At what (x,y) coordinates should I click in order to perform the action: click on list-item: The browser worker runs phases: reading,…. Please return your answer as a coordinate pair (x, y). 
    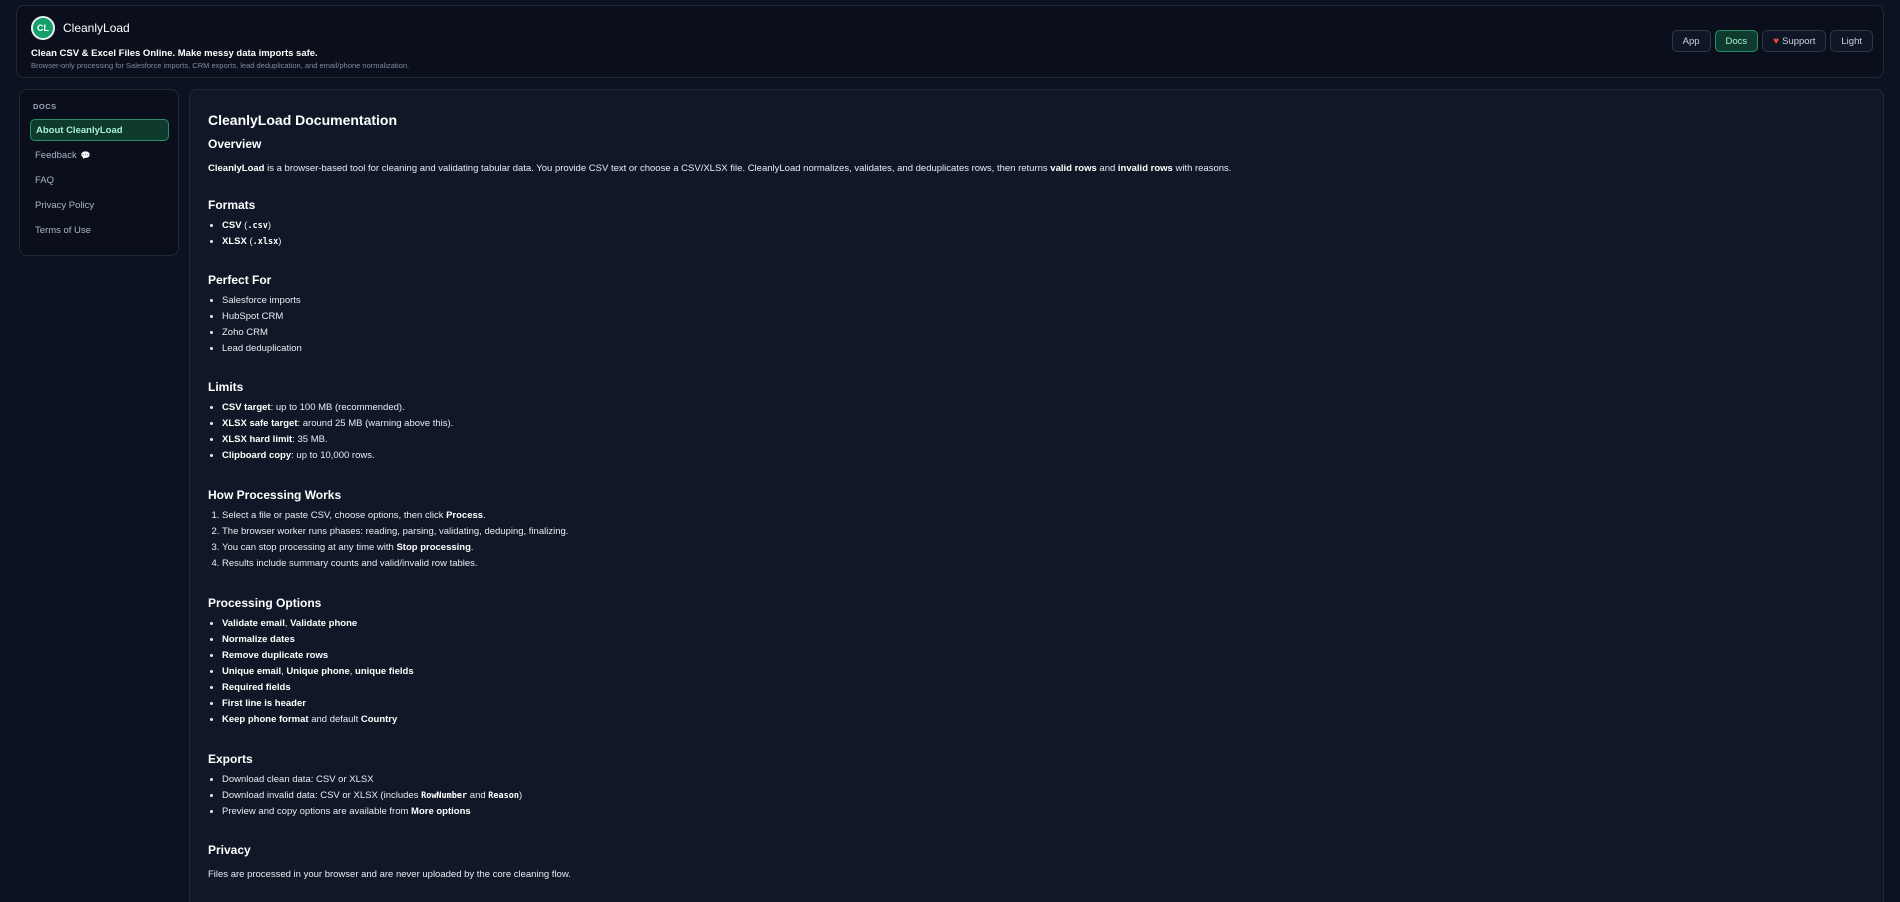
    Looking at the image, I should click on (395, 532).